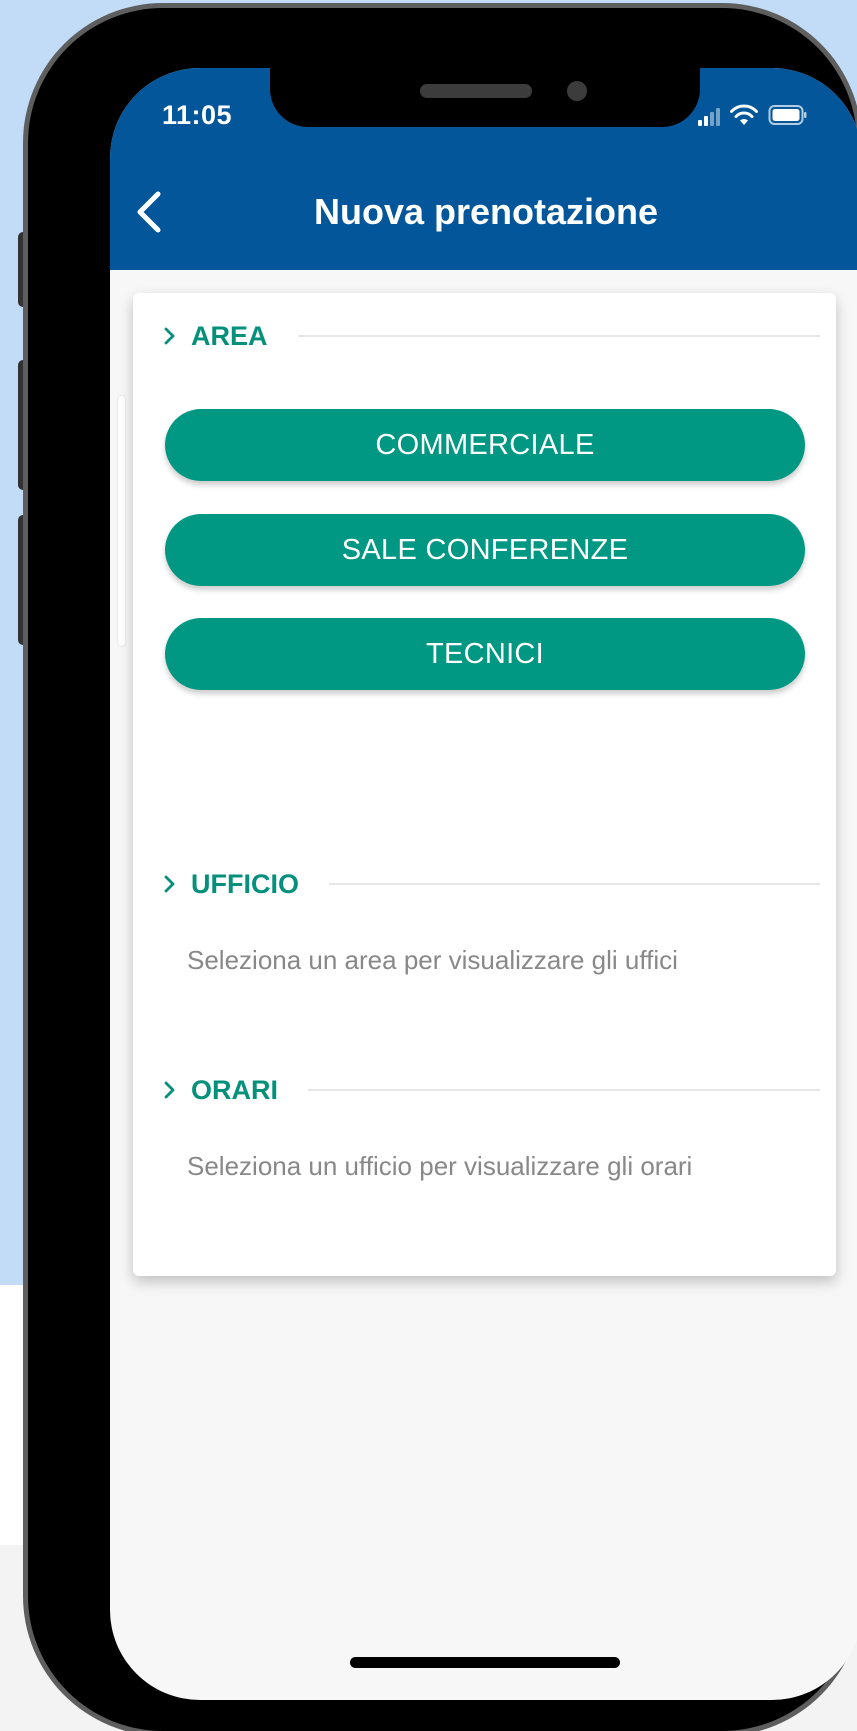 The image size is (857, 1731). Describe the element at coordinates (485, 445) in the screenshot. I see `area-button-commerciale: COMMERCIALE` at that location.